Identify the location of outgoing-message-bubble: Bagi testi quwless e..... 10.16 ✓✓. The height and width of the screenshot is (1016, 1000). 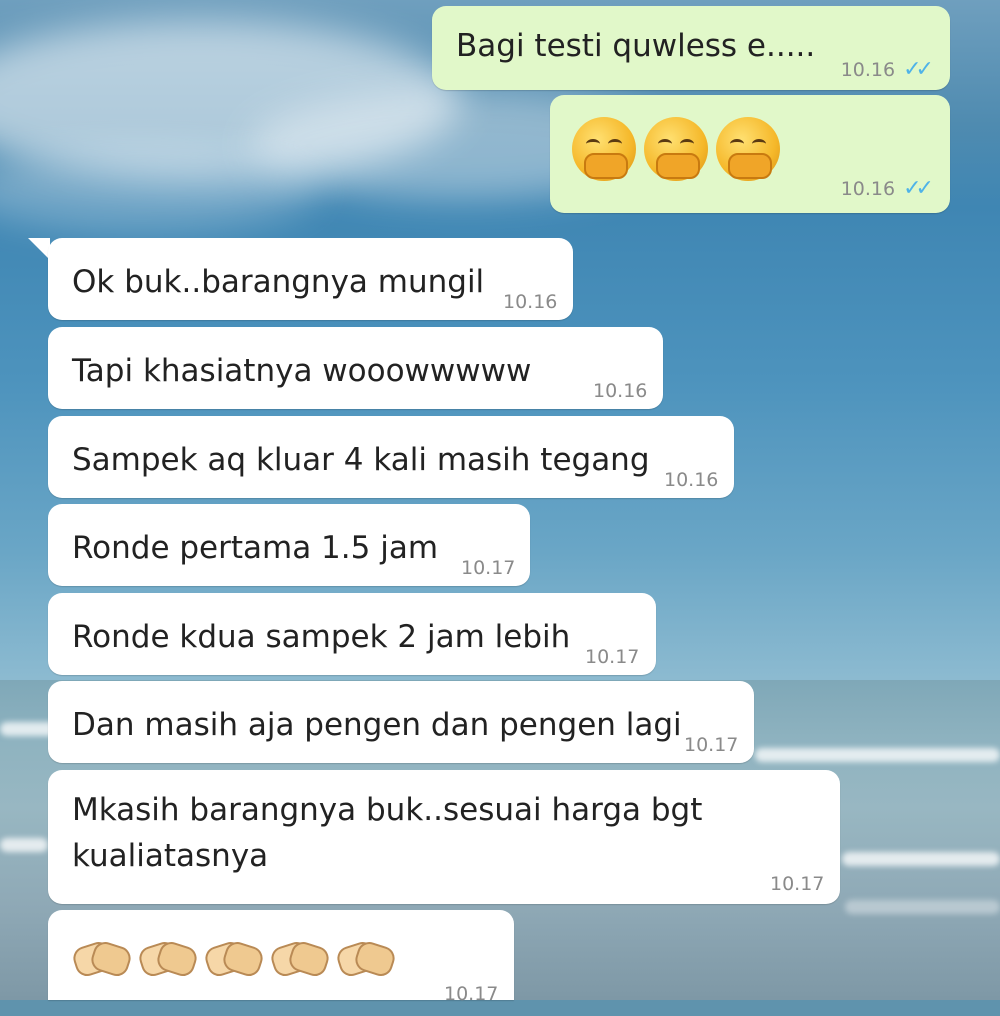
(691, 48).